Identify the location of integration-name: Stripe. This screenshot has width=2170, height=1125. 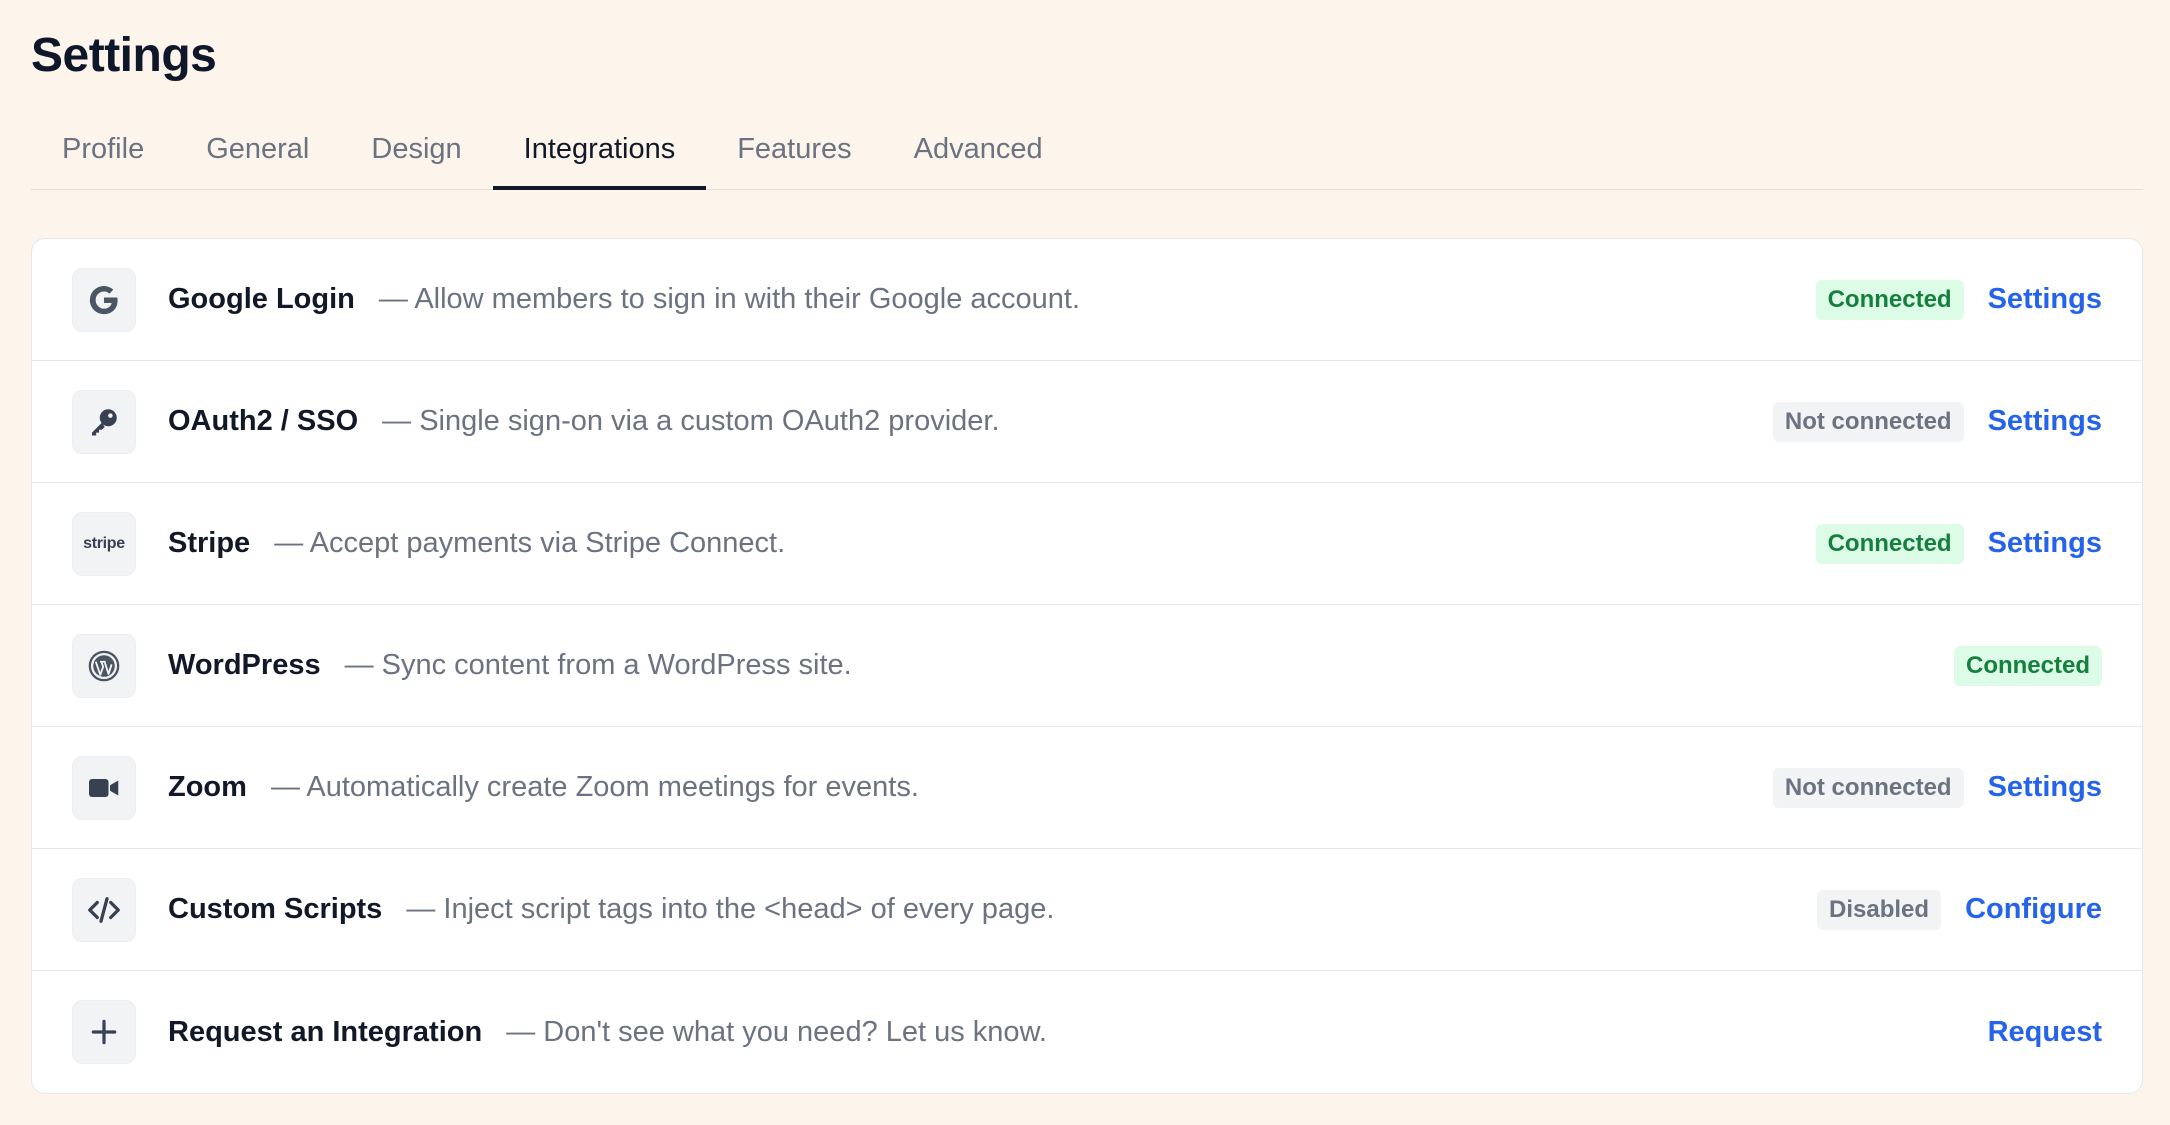
(209, 543).